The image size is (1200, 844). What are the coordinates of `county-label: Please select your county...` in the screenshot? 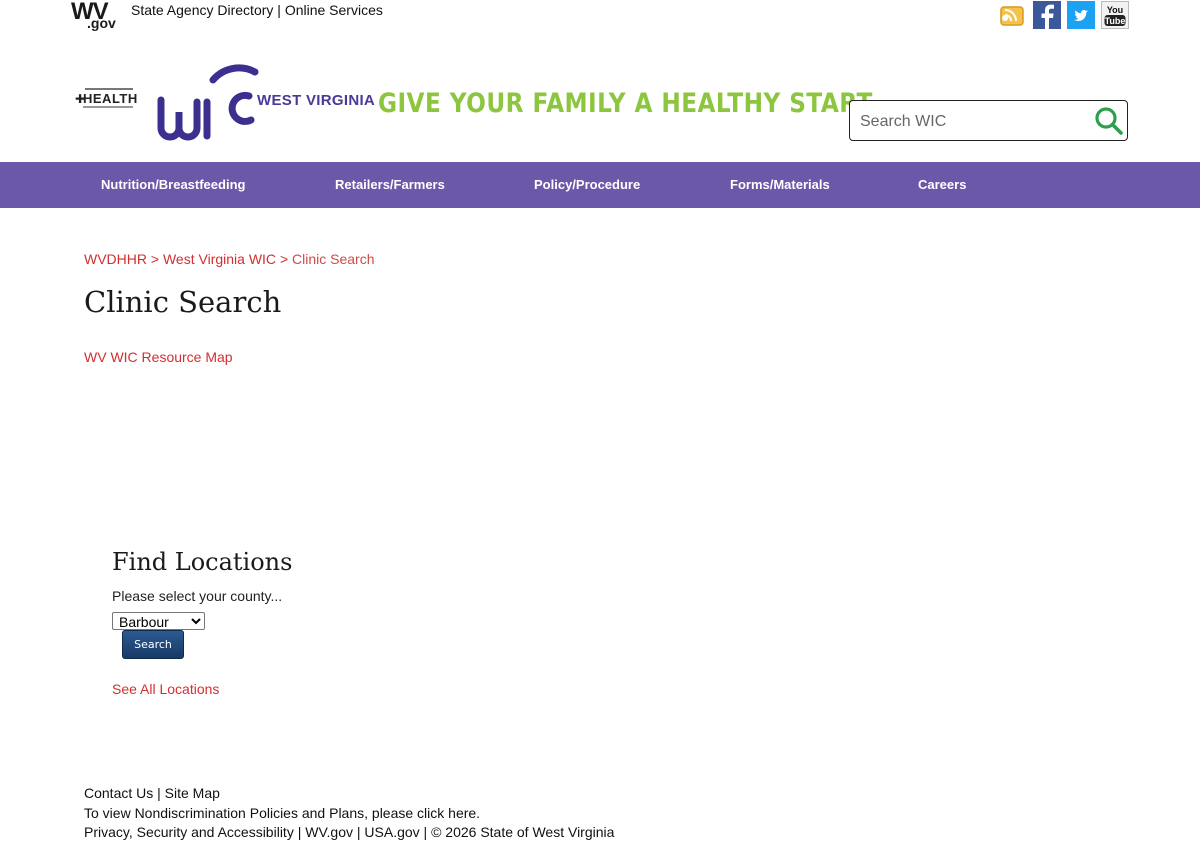 It's located at (197, 596).